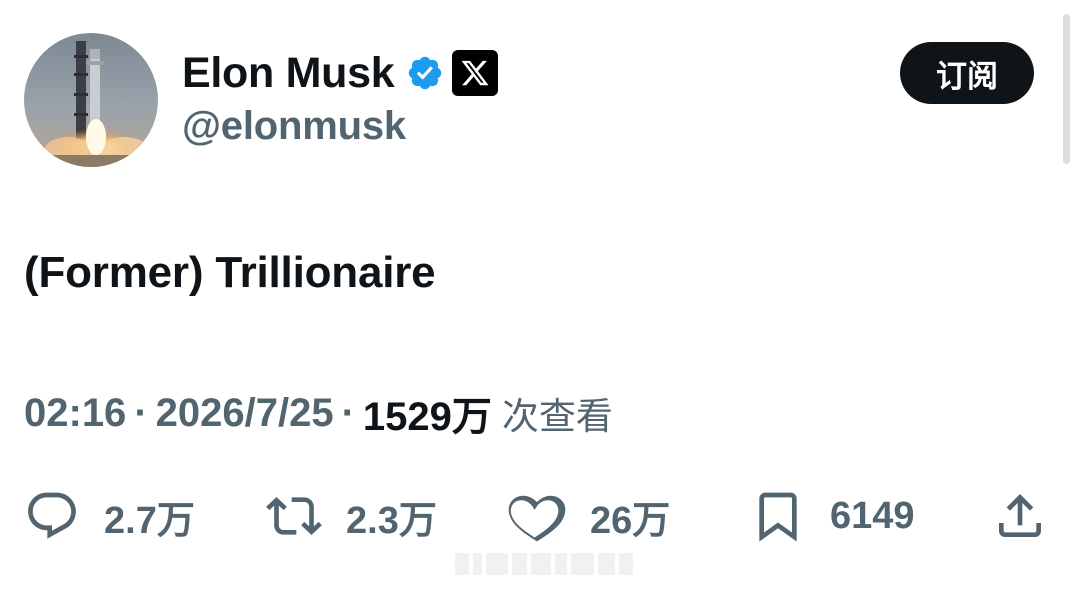  I want to click on verified-badge-icon, so click(425, 73).